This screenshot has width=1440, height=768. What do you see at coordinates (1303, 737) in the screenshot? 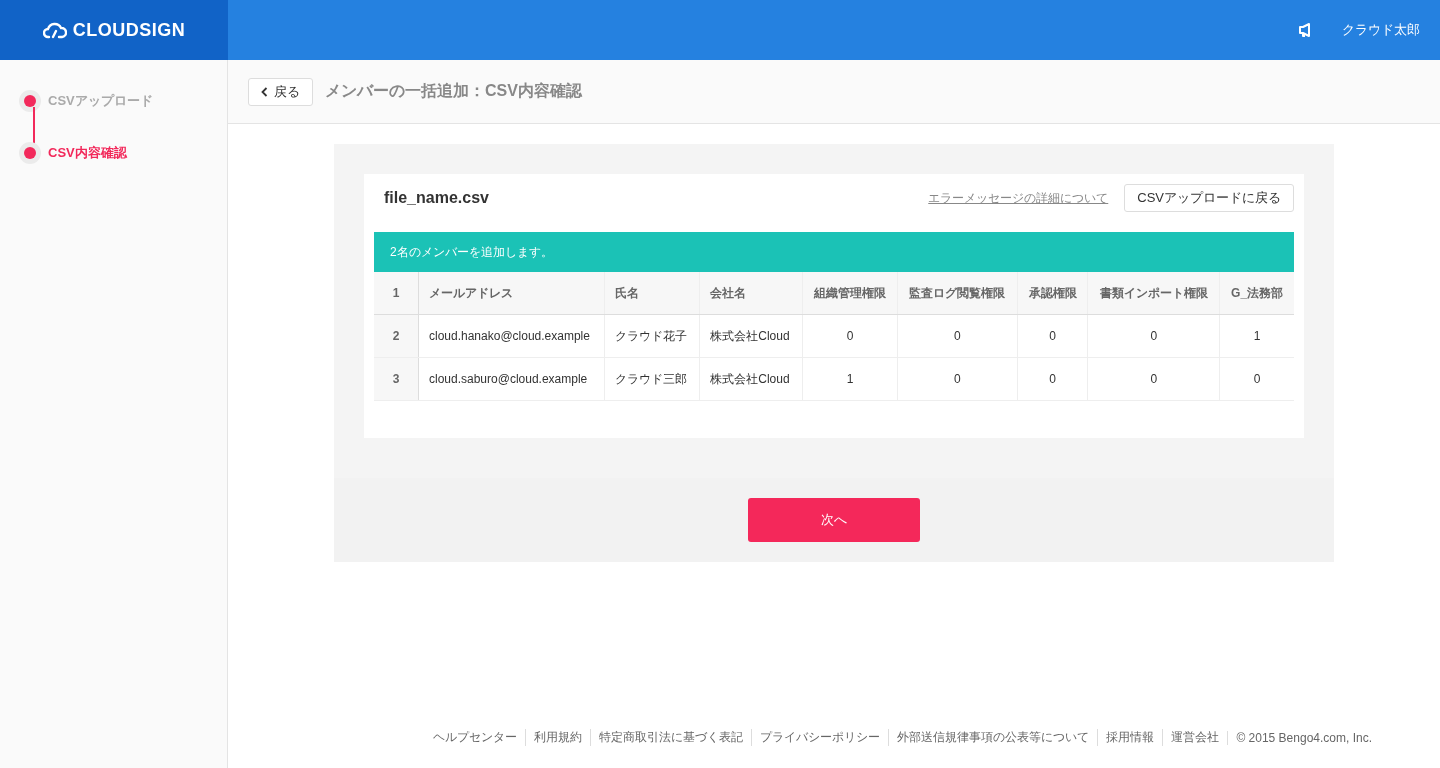
I see `copyright-text: © 2015 Bengo4.com, Inc.` at bounding box center [1303, 737].